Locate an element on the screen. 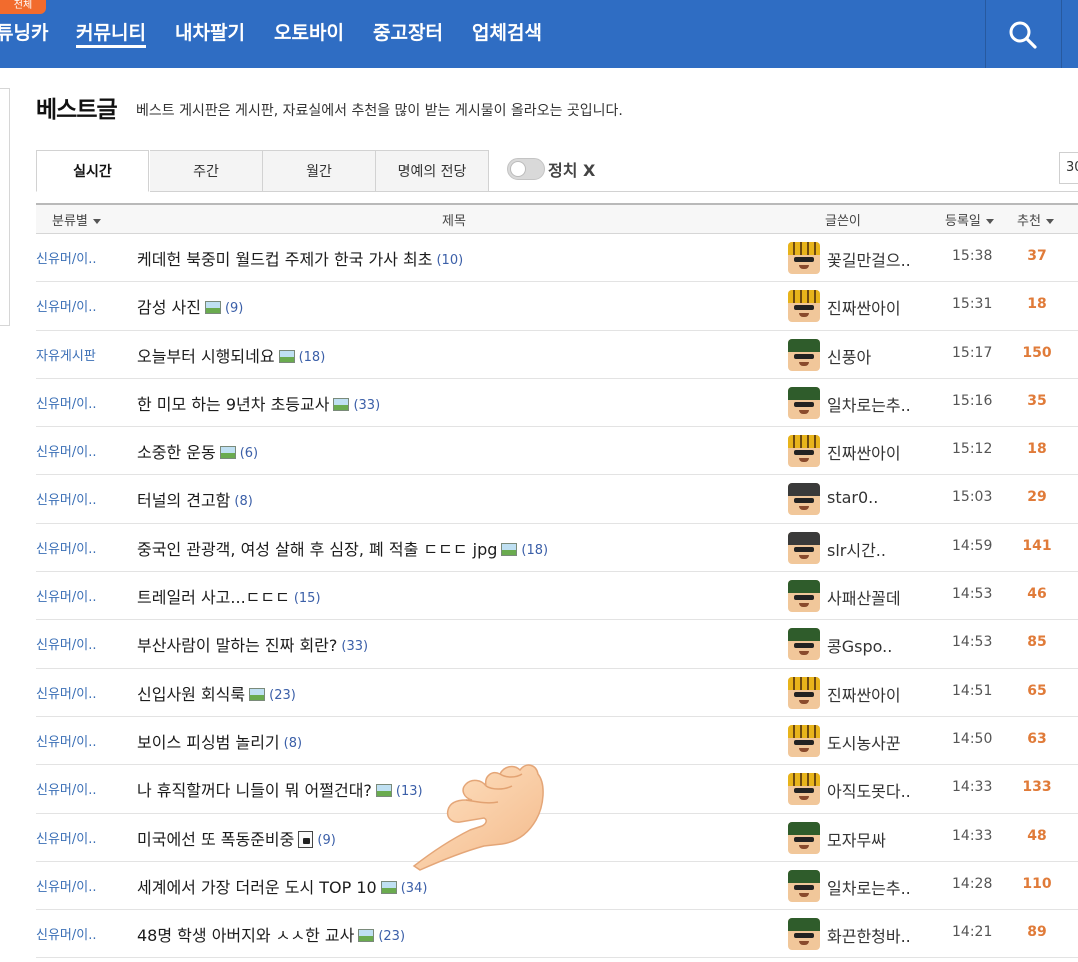  table-row: 신유머/이.. 소중한 운동 (6) 진짜싼아이 15:12 18 is located at coordinates (557, 451).